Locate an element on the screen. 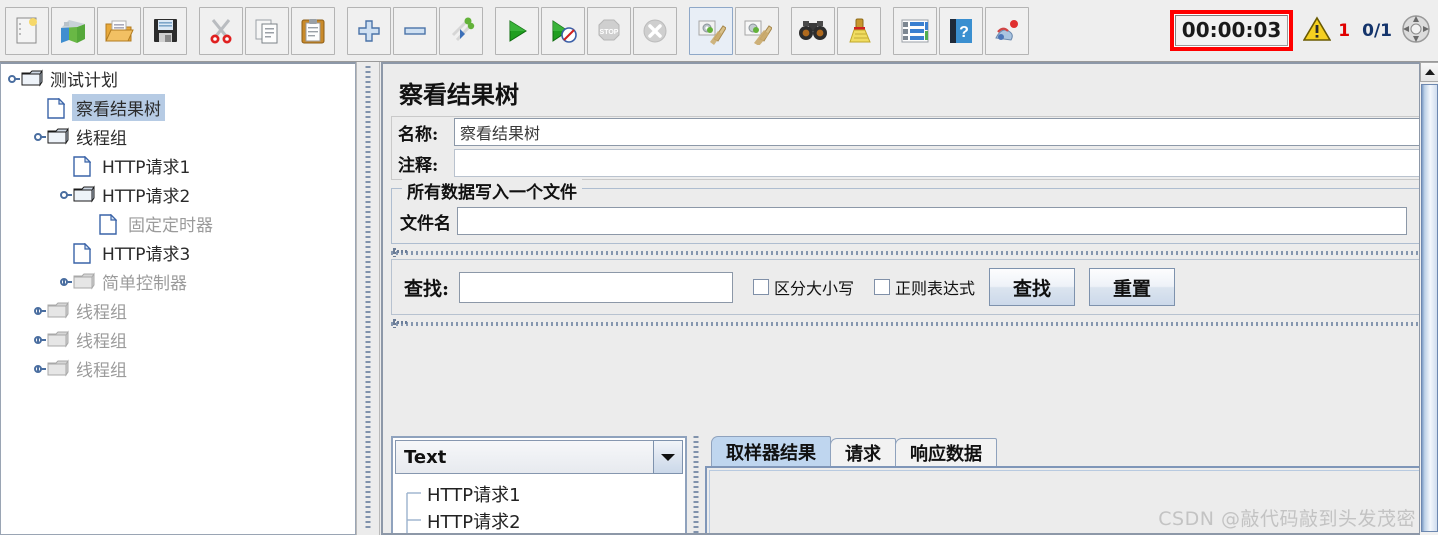 This screenshot has height=535, width=1438. horizontal-split-divider-bottom is located at coordinates (905, 323).